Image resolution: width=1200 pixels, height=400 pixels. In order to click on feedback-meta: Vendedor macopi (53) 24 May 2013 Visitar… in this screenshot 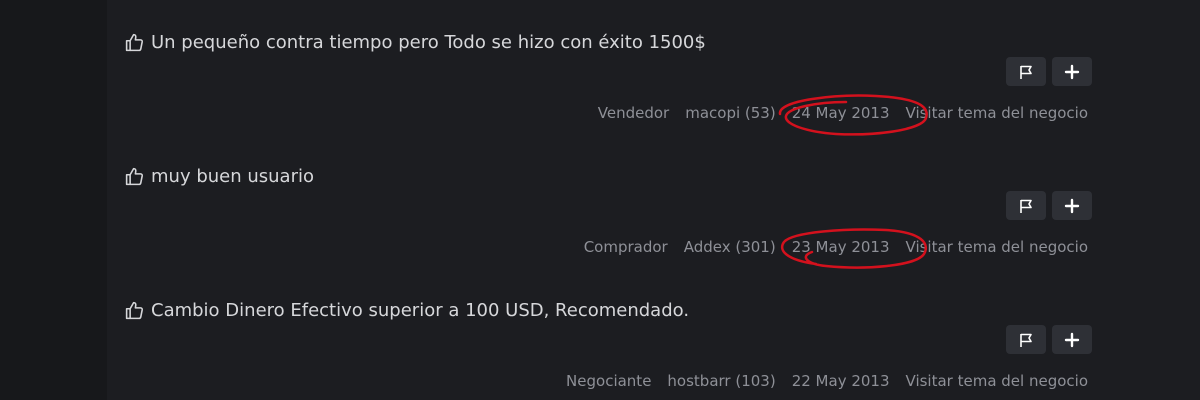, I will do `click(842, 115)`.